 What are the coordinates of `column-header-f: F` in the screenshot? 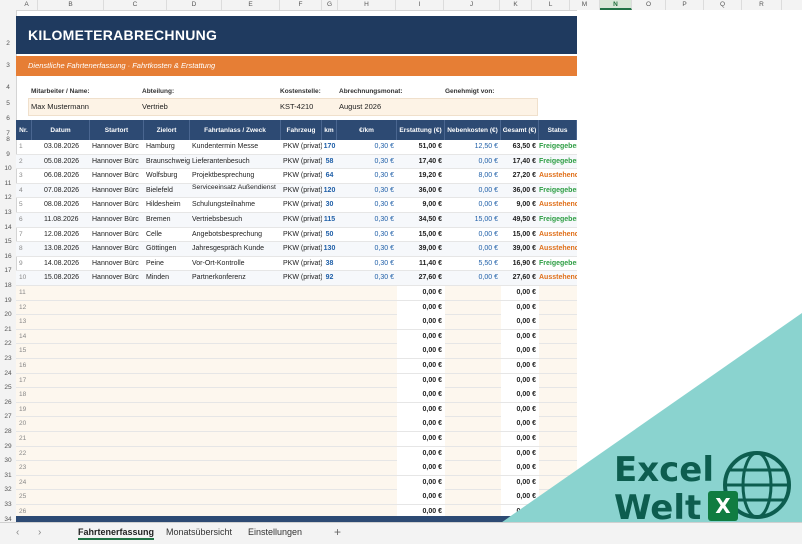 It's located at (301, 5).